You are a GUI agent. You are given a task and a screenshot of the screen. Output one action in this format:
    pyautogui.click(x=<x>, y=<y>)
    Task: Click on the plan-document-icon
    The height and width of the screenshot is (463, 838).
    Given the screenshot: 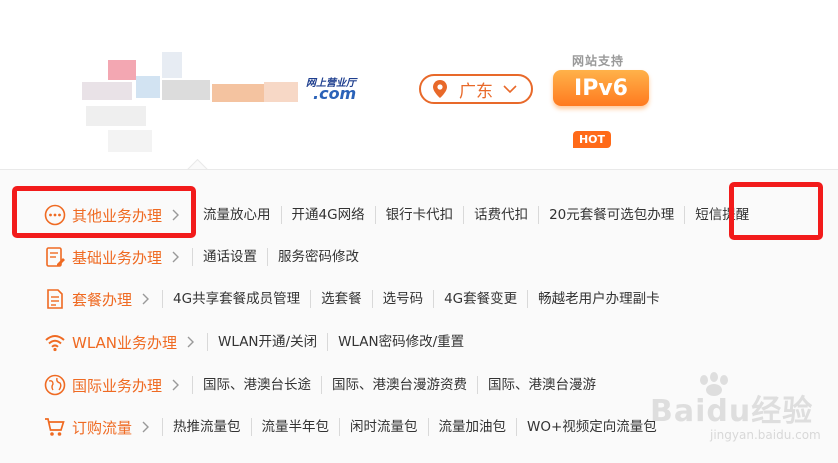 What is the action you would take?
    pyautogui.click(x=55, y=299)
    